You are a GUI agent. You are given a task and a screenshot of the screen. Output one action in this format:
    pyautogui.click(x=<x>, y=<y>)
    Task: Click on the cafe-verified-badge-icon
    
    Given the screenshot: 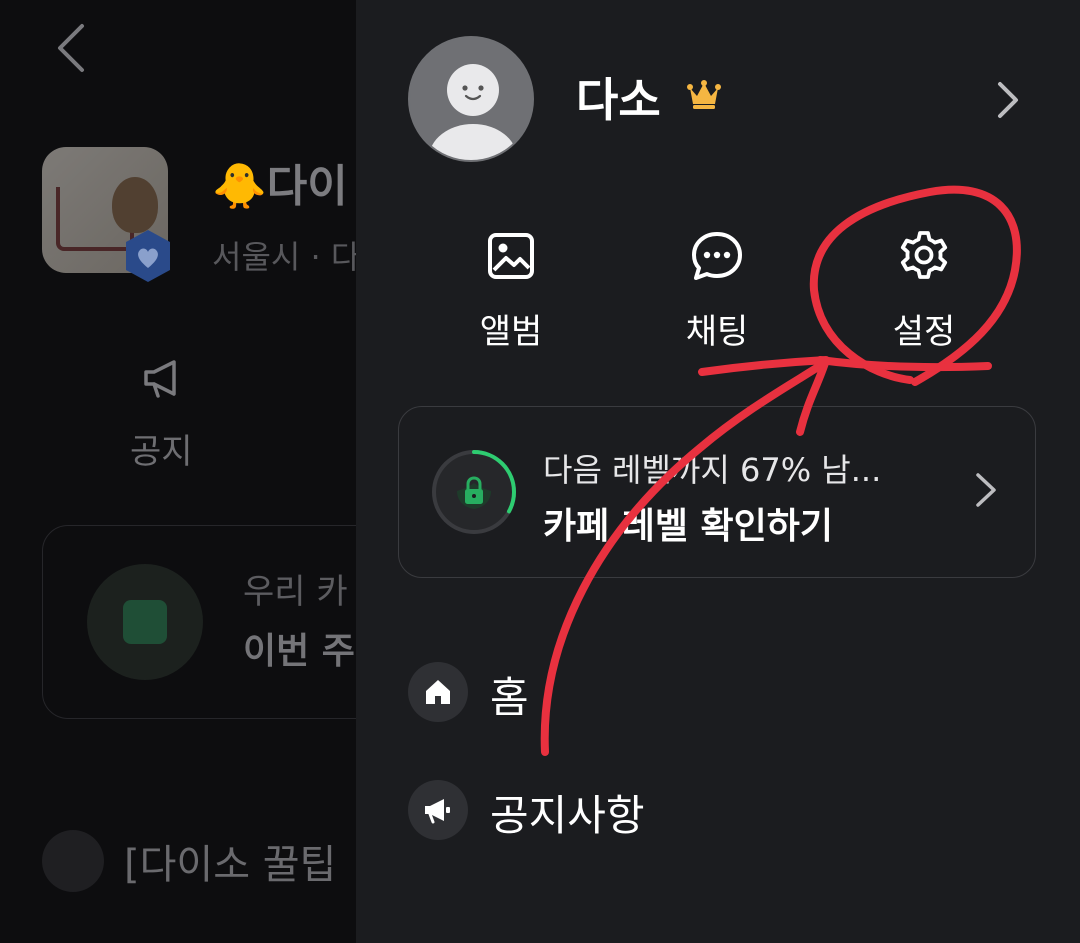 What is the action you would take?
    pyautogui.click(x=148, y=256)
    